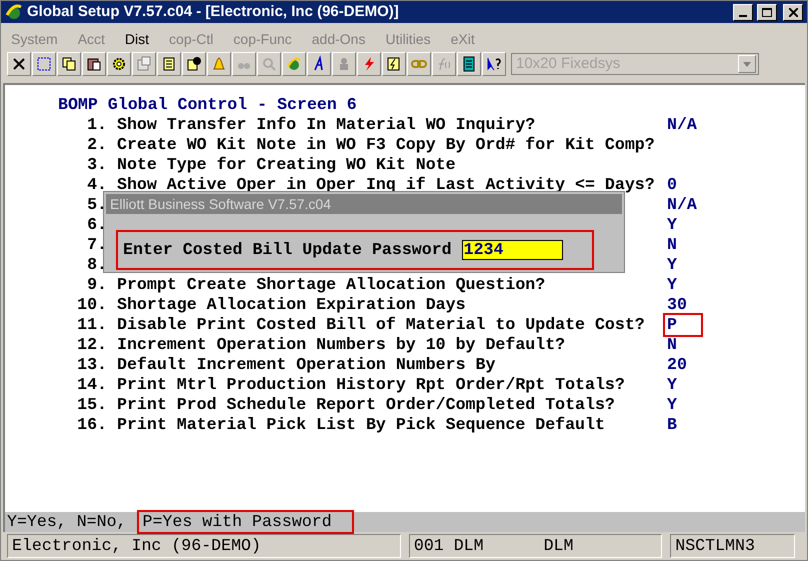 Image resolution: width=808 pixels, height=561 pixels. I want to click on script-letter-icon, so click(319, 64).